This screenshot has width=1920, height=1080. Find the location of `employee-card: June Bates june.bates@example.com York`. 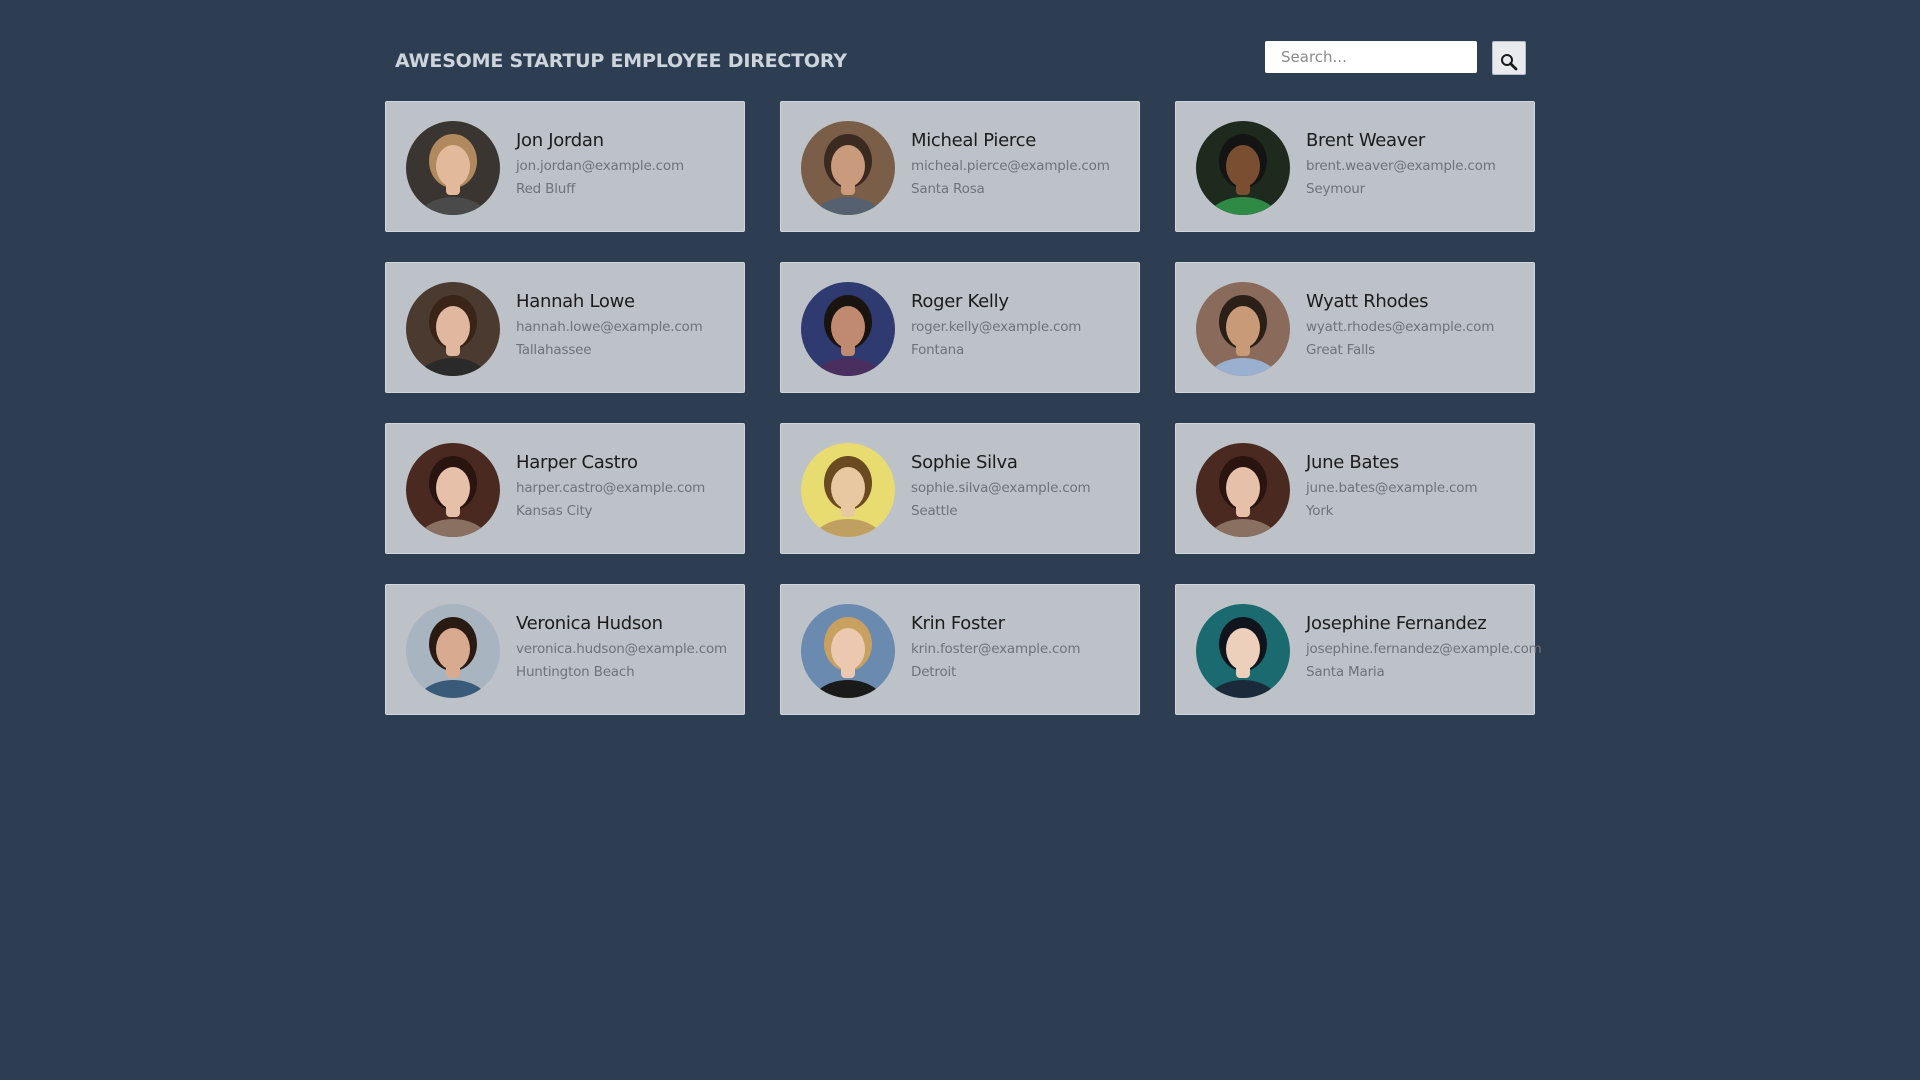

employee-card: June Bates june.bates@example.com York is located at coordinates (1355, 488).